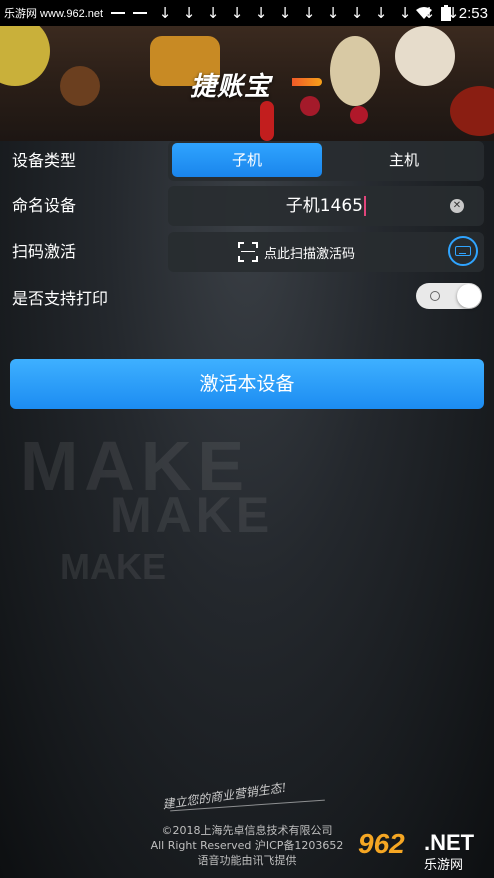 This screenshot has width=494, height=878. Describe the element at coordinates (80, 86) in the screenshot. I see `spice-decoration` at that location.